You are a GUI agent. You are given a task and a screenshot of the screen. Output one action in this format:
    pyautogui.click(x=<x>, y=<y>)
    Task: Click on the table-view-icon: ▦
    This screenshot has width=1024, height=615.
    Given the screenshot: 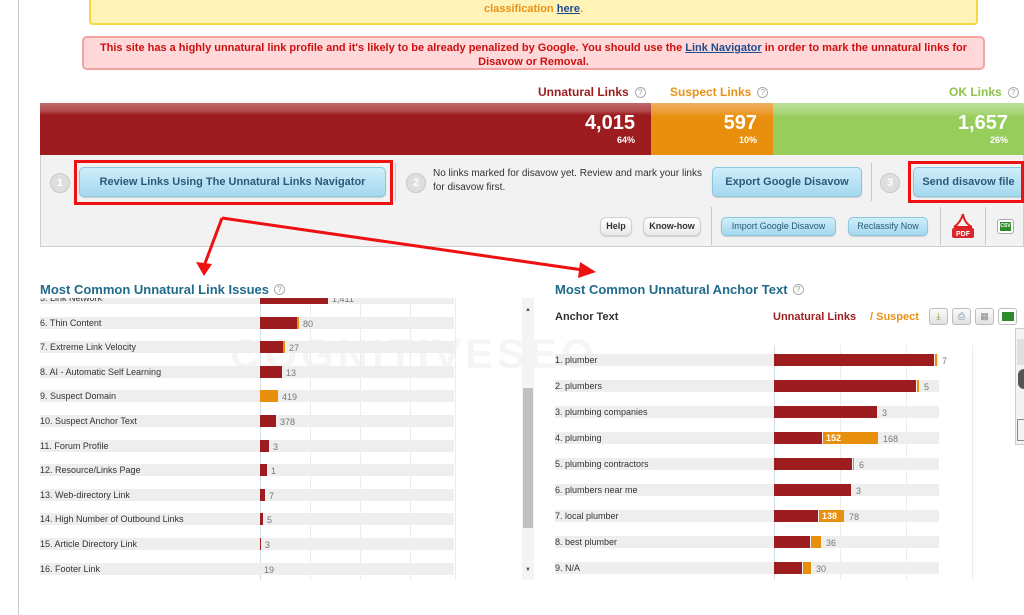 What is the action you would take?
    pyautogui.click(x=984, y=316)
    